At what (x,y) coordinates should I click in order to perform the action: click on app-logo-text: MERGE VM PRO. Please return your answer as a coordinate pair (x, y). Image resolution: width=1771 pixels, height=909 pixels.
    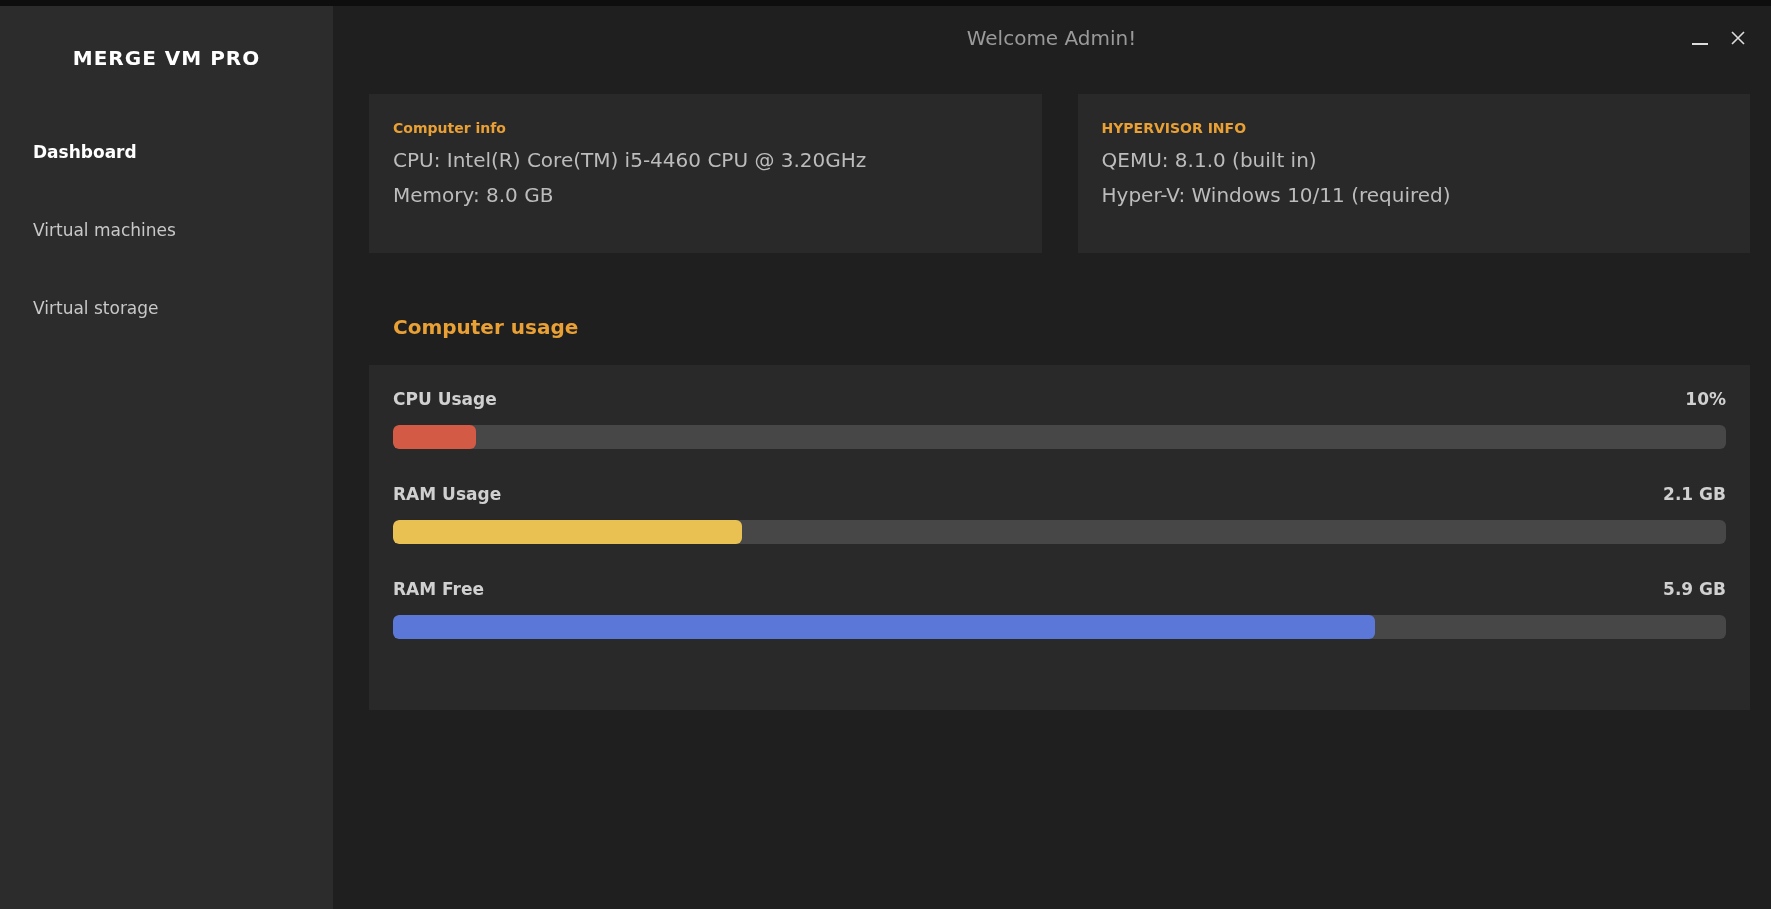
    Looking at the image, I should click on (166, 58).